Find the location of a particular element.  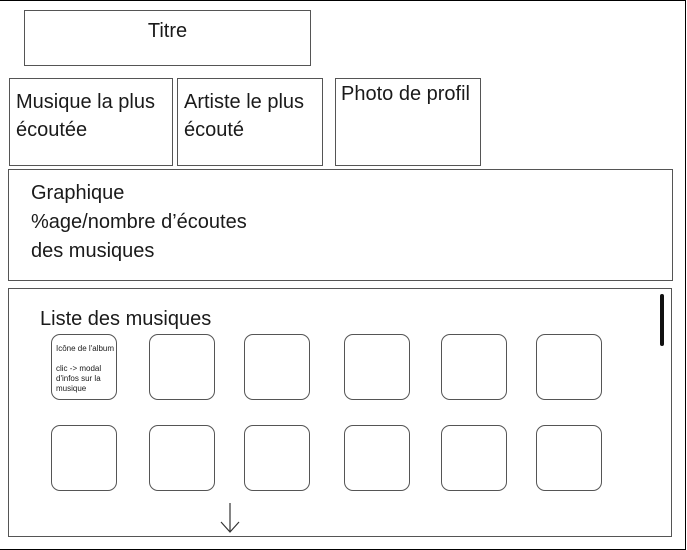

most-played-music-card: Musique la plus écoutée is located at coordinates (91, 122).